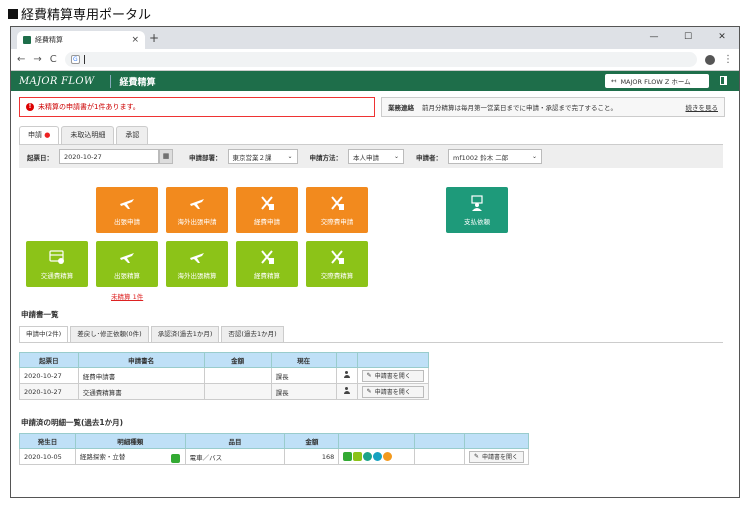  Describe the element at coordinates (710, 59) in the screenshot. I see `profile-icon` at that location.